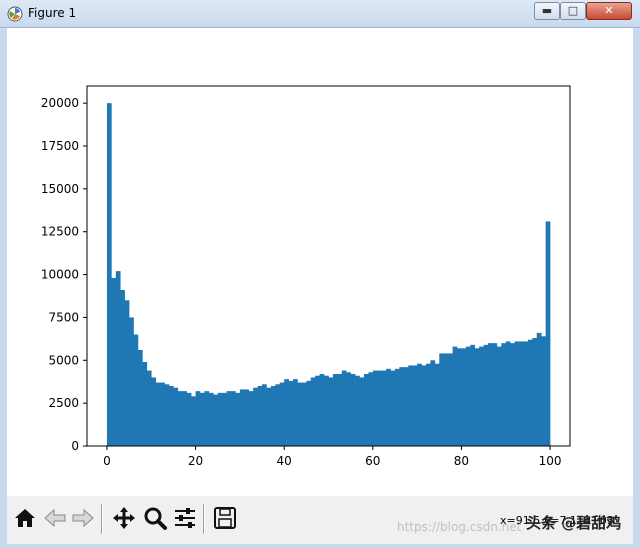 This screenshot has width=640, height=548. I want to click on window-title: Figure 1, so click(52, 13).